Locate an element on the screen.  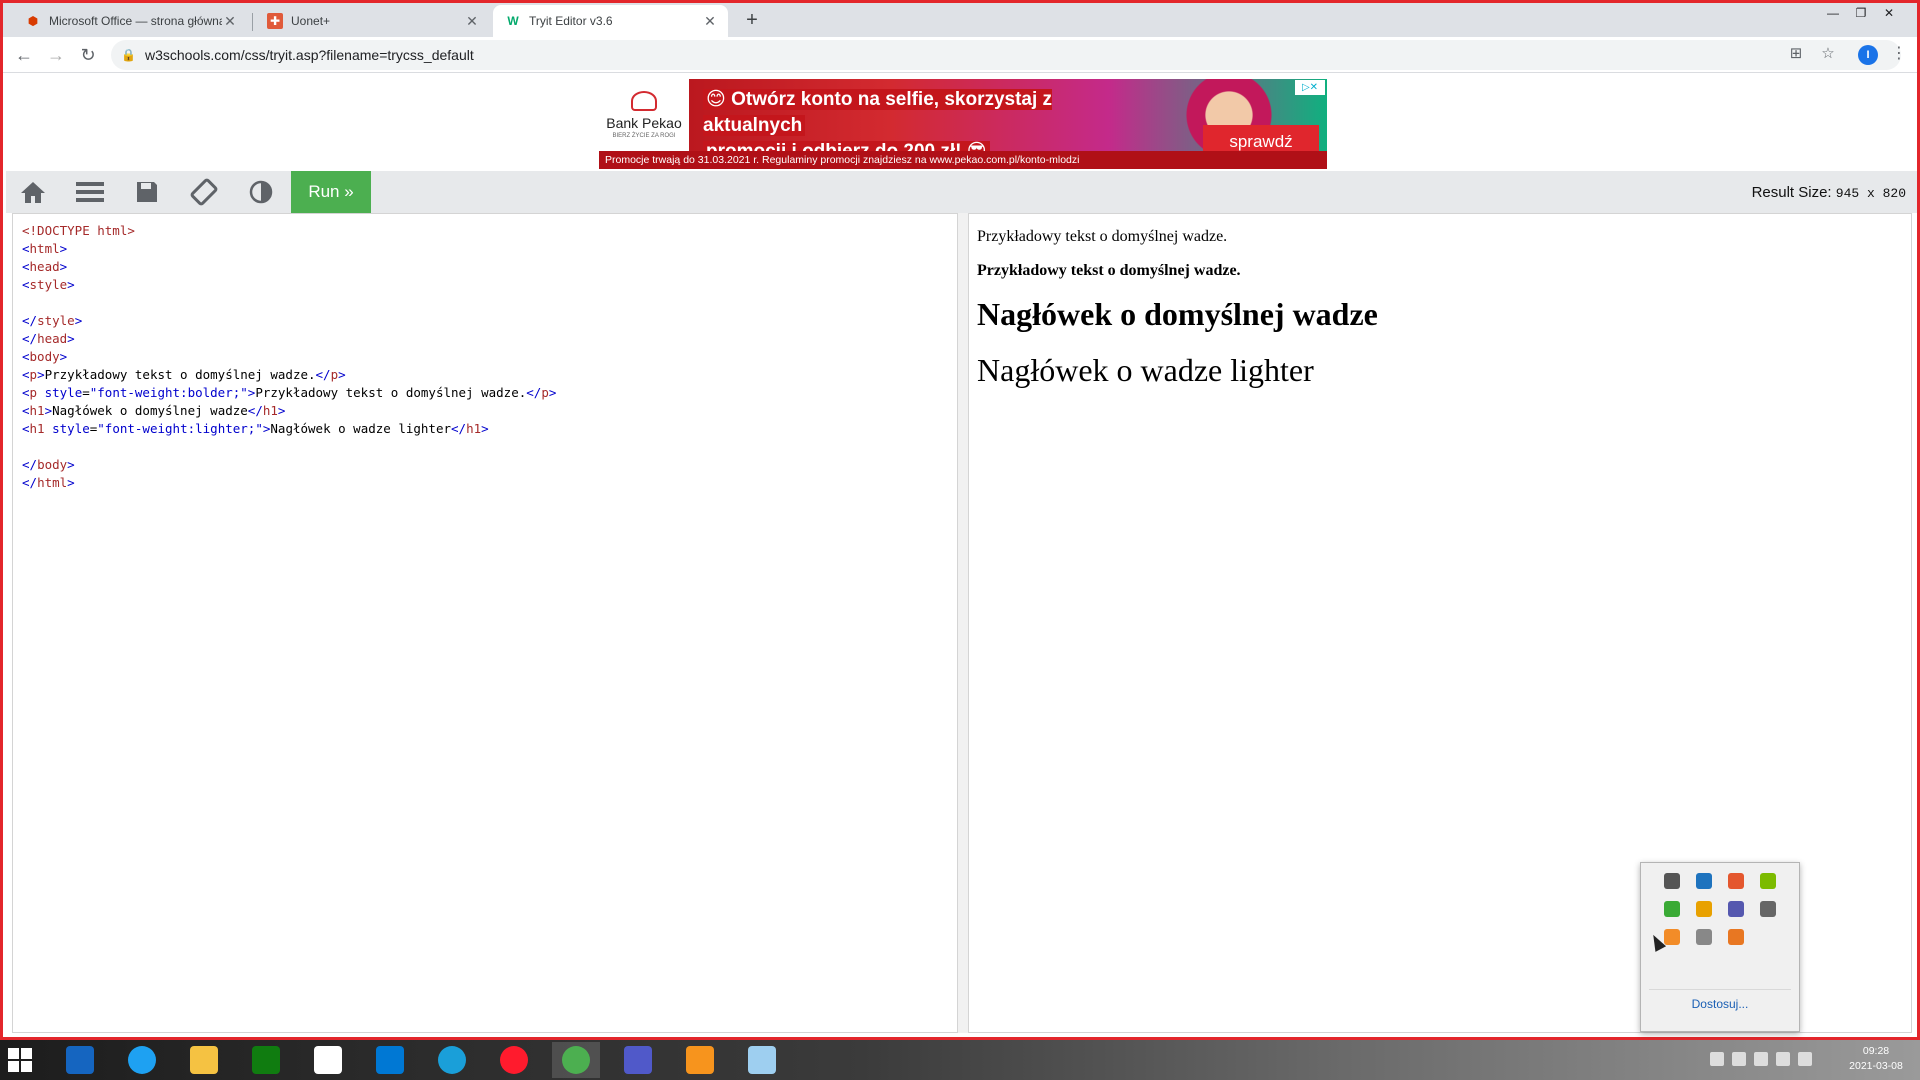
code-line: <style> is located at coordinates (485, 285).